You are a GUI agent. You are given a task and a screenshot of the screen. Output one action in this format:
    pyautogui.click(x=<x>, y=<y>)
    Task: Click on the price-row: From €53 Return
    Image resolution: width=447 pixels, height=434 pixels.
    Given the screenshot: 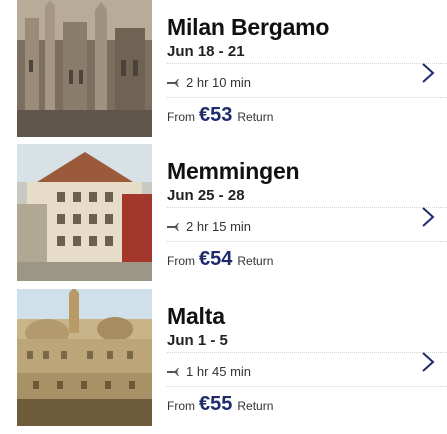 What is the action you would take?
    pyautogui.click(x=220, y=115)
    